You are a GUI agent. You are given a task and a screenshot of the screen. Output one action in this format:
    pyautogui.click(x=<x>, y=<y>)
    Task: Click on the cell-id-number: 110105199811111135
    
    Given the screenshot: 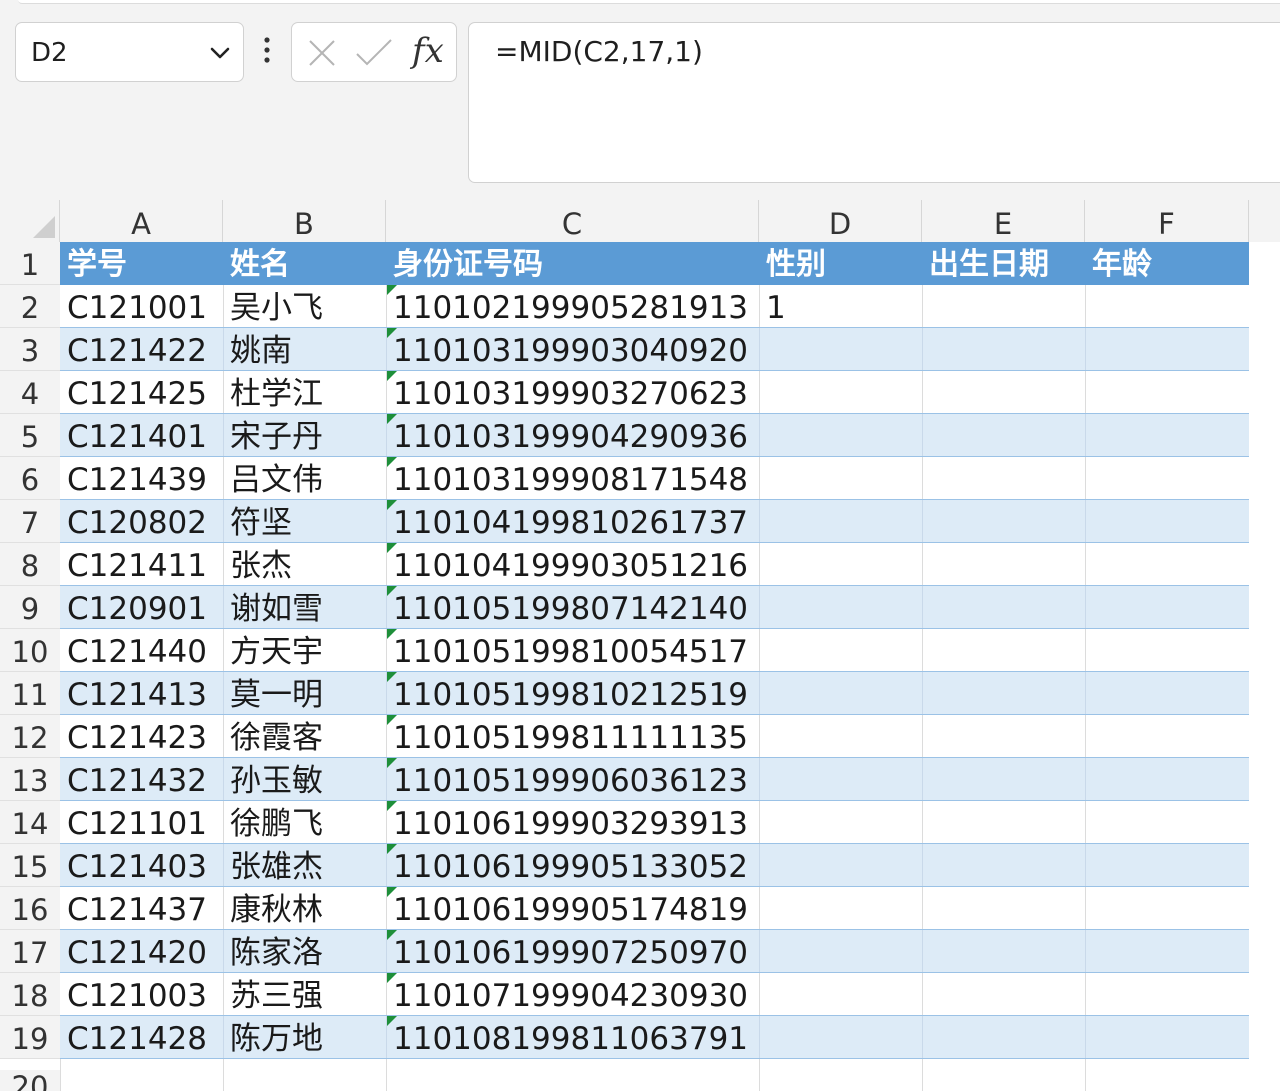 What is the action you would take?
    pyautogui.click(x=576, y=736)
    